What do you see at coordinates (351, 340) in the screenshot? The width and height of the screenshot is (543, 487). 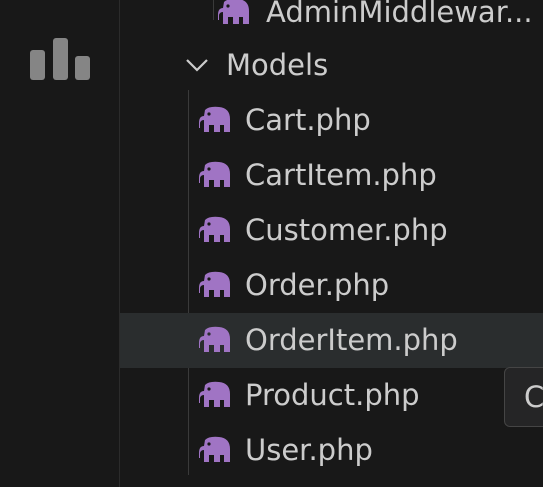 I see `tree-file-label: OrderItem.php` at bounding box center [351, 340].